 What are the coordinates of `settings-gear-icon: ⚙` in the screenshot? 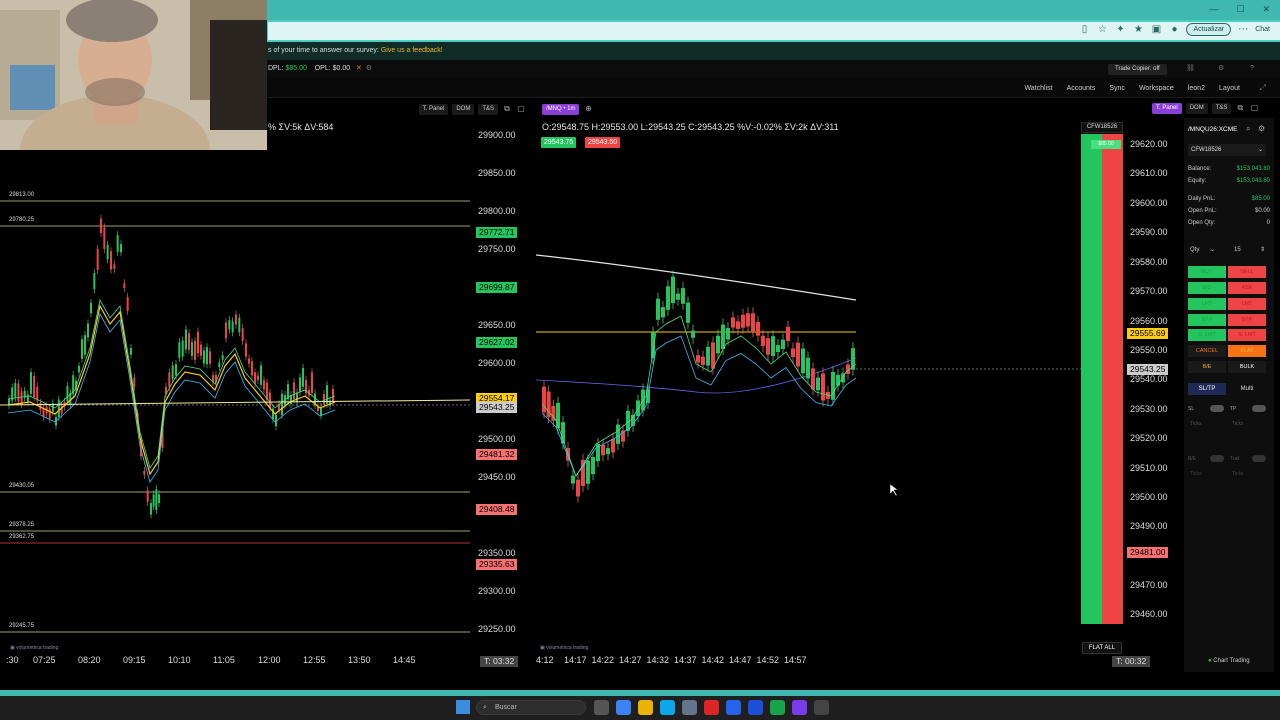 It's located at (1221, 69).